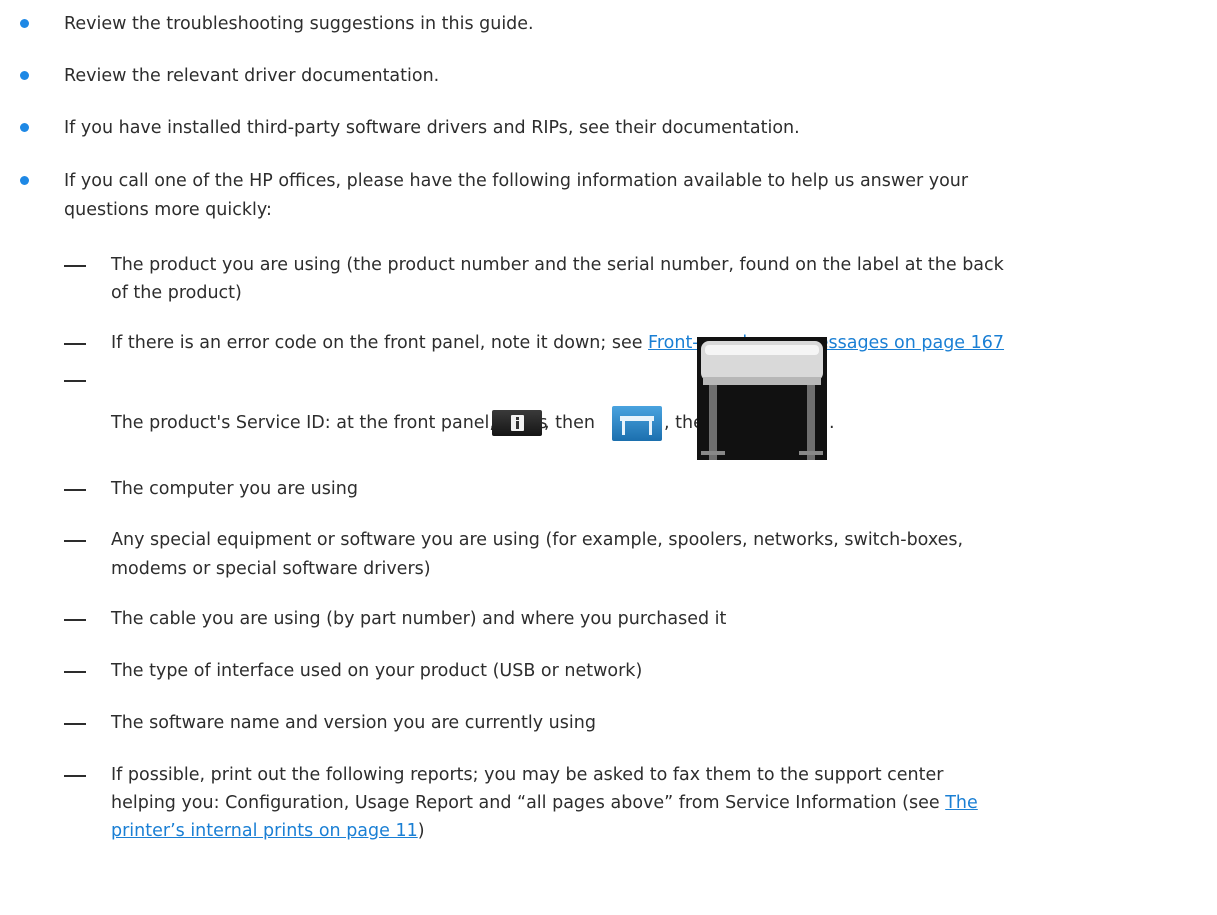 The image size is (1217, 915). I want to click on info-icon, so click(517, 423).